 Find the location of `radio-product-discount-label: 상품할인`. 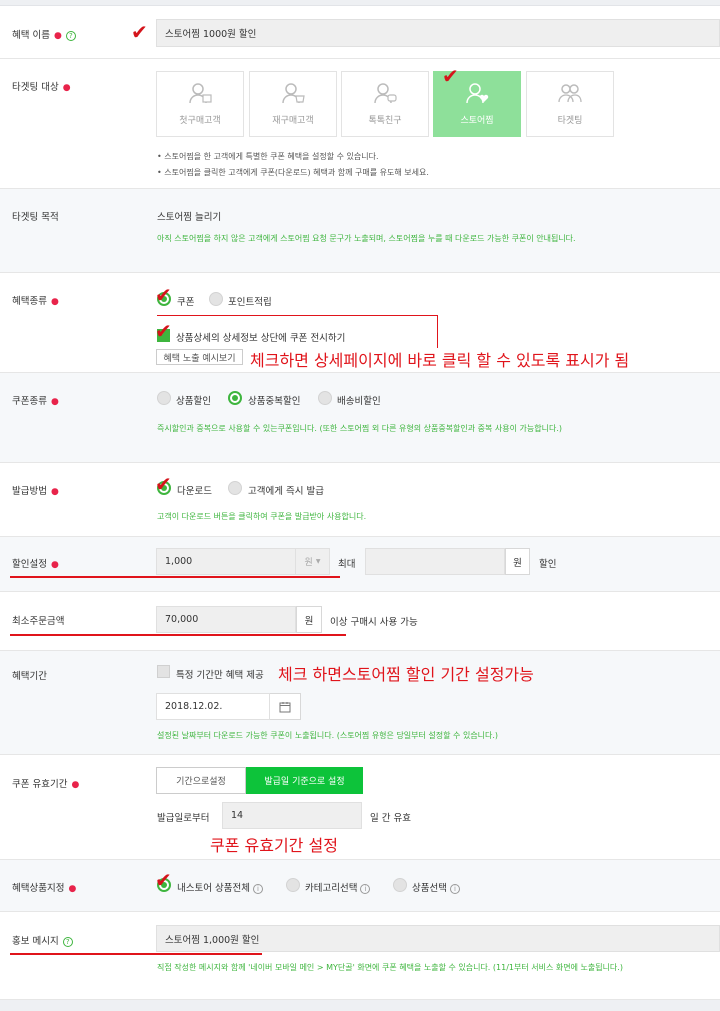

radio-product-discount-label: 상품할인 is located at coordinates (193, 401).